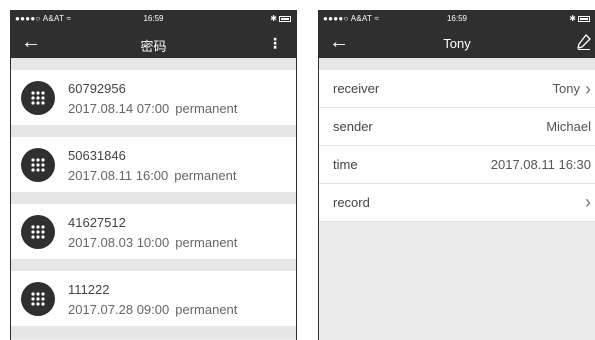 This screenshot has height=340, width=595. I want to click on password-code: 50631846, so click(97, 155).